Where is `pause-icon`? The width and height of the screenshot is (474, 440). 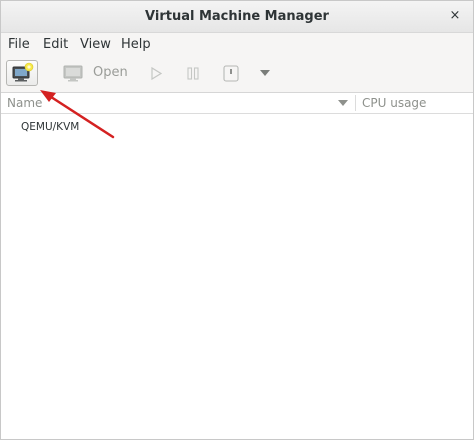 pause-icon is located at coordinates (193, 73).